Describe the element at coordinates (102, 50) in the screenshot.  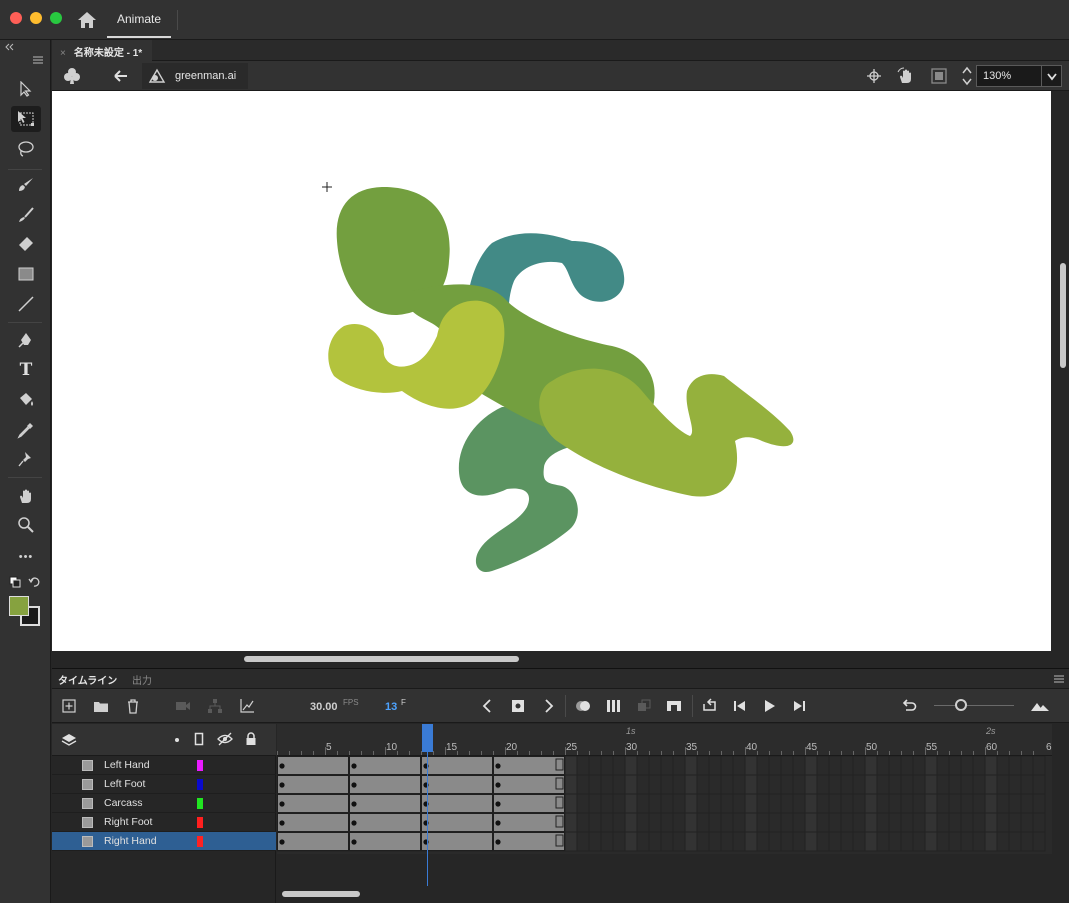
I see `document-tab: × 名称未設定 - 1*` at that location.